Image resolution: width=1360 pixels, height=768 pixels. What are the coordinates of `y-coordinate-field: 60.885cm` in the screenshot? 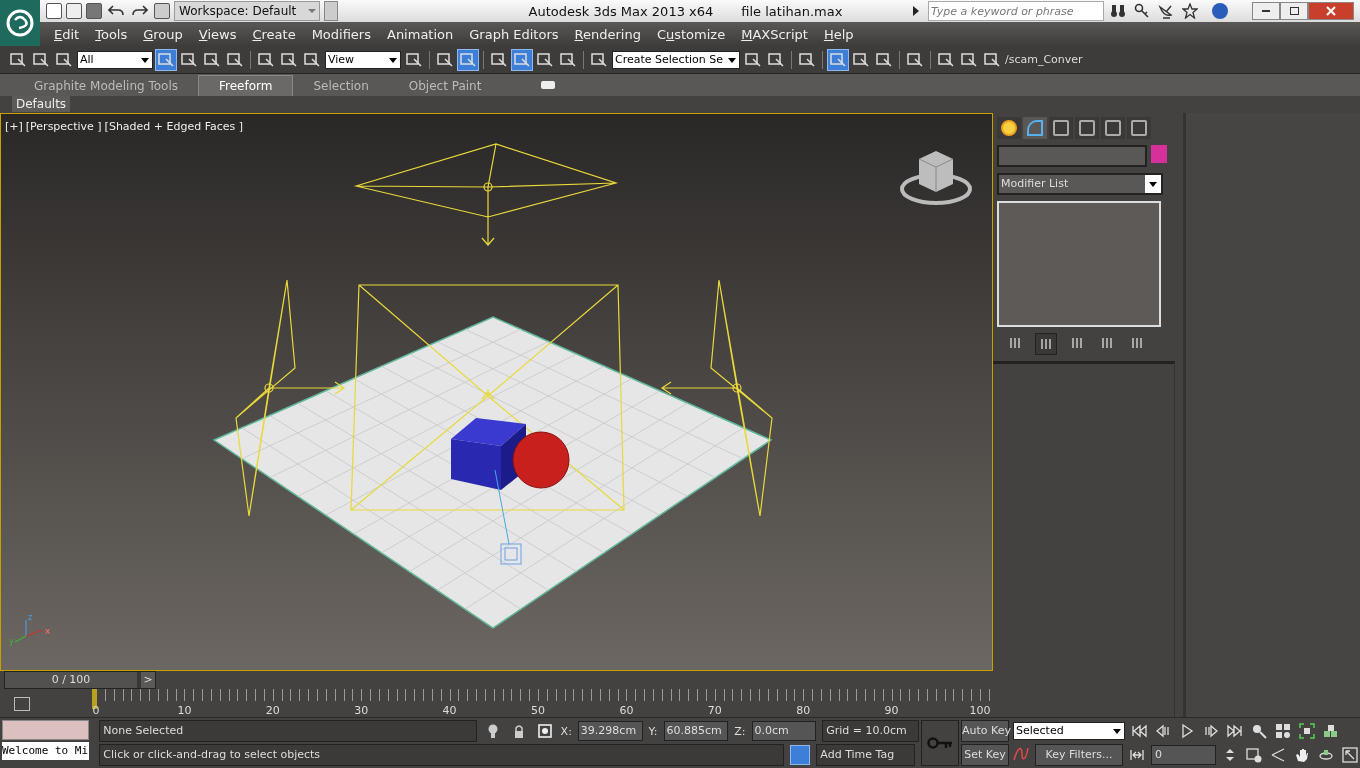 It's located at (696, 731).